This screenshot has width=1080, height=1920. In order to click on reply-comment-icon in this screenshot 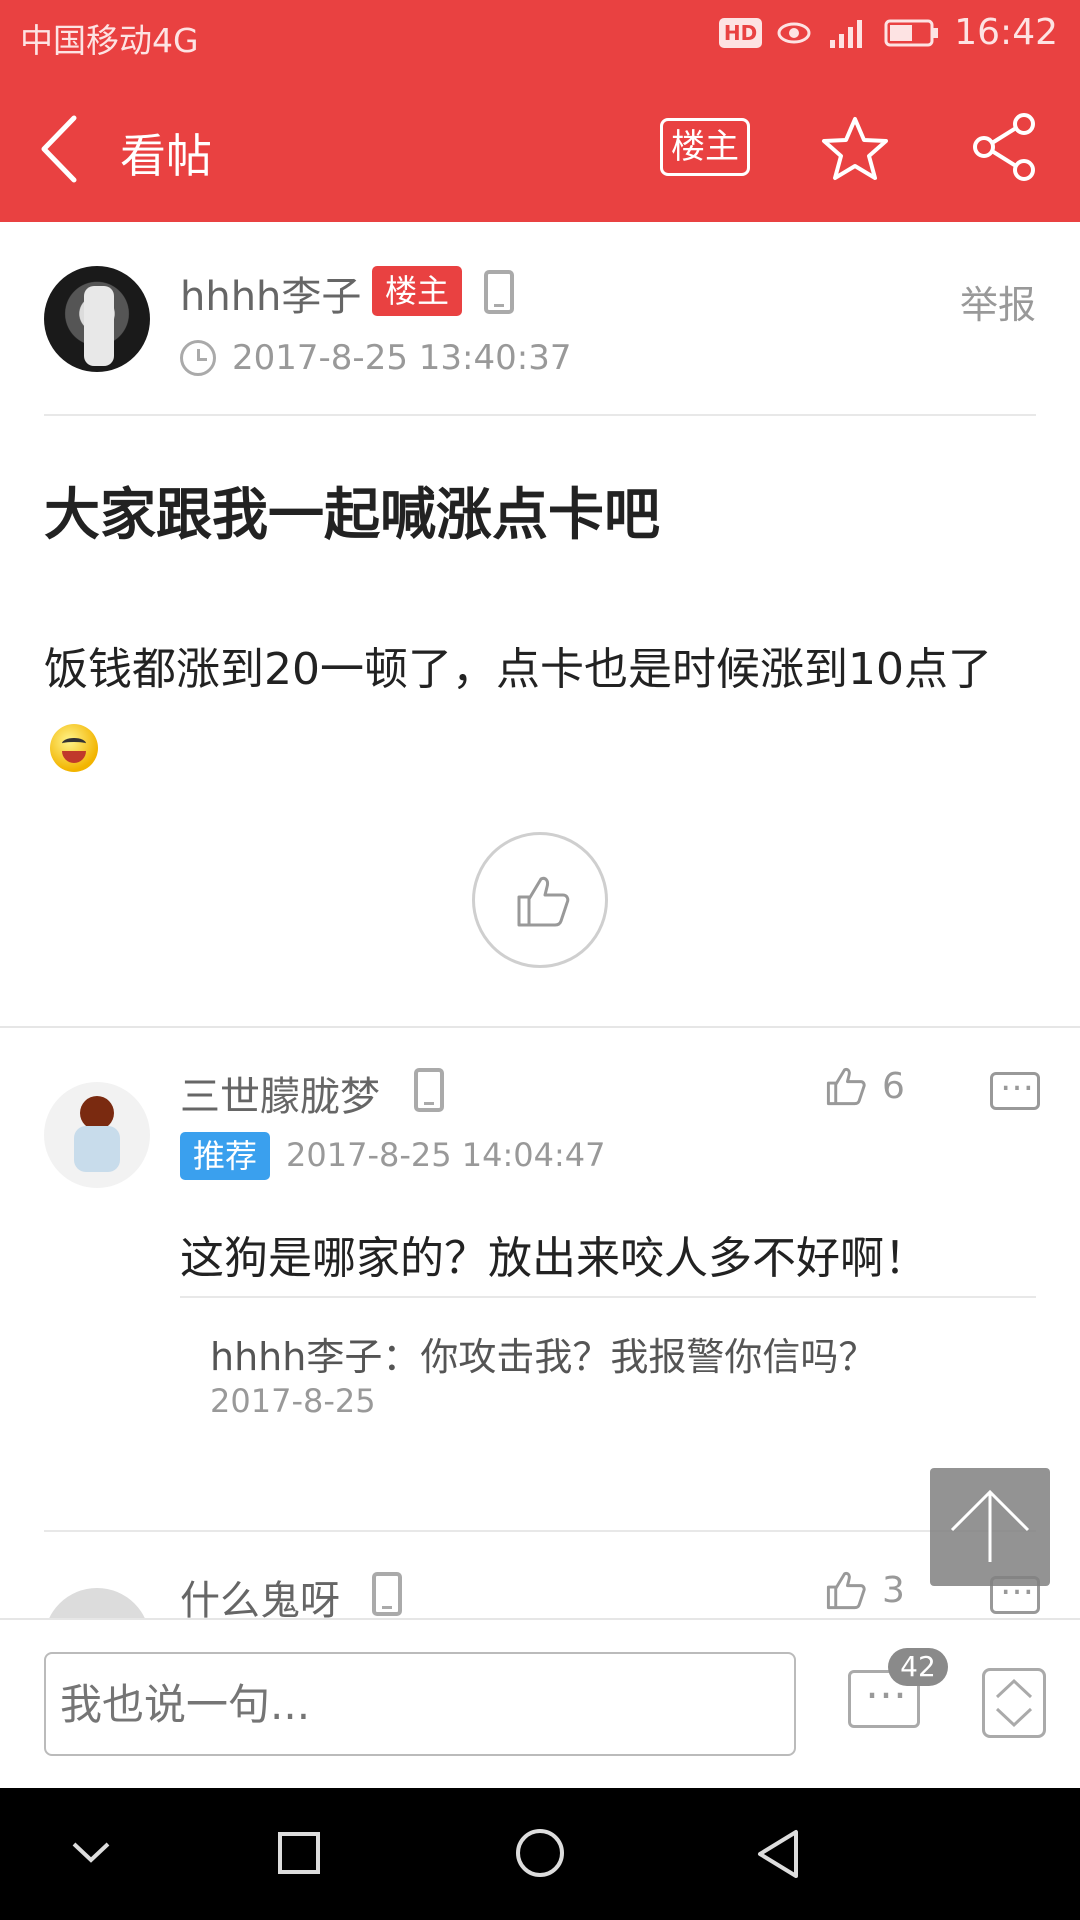, I will do `click(1015, 1084)`.